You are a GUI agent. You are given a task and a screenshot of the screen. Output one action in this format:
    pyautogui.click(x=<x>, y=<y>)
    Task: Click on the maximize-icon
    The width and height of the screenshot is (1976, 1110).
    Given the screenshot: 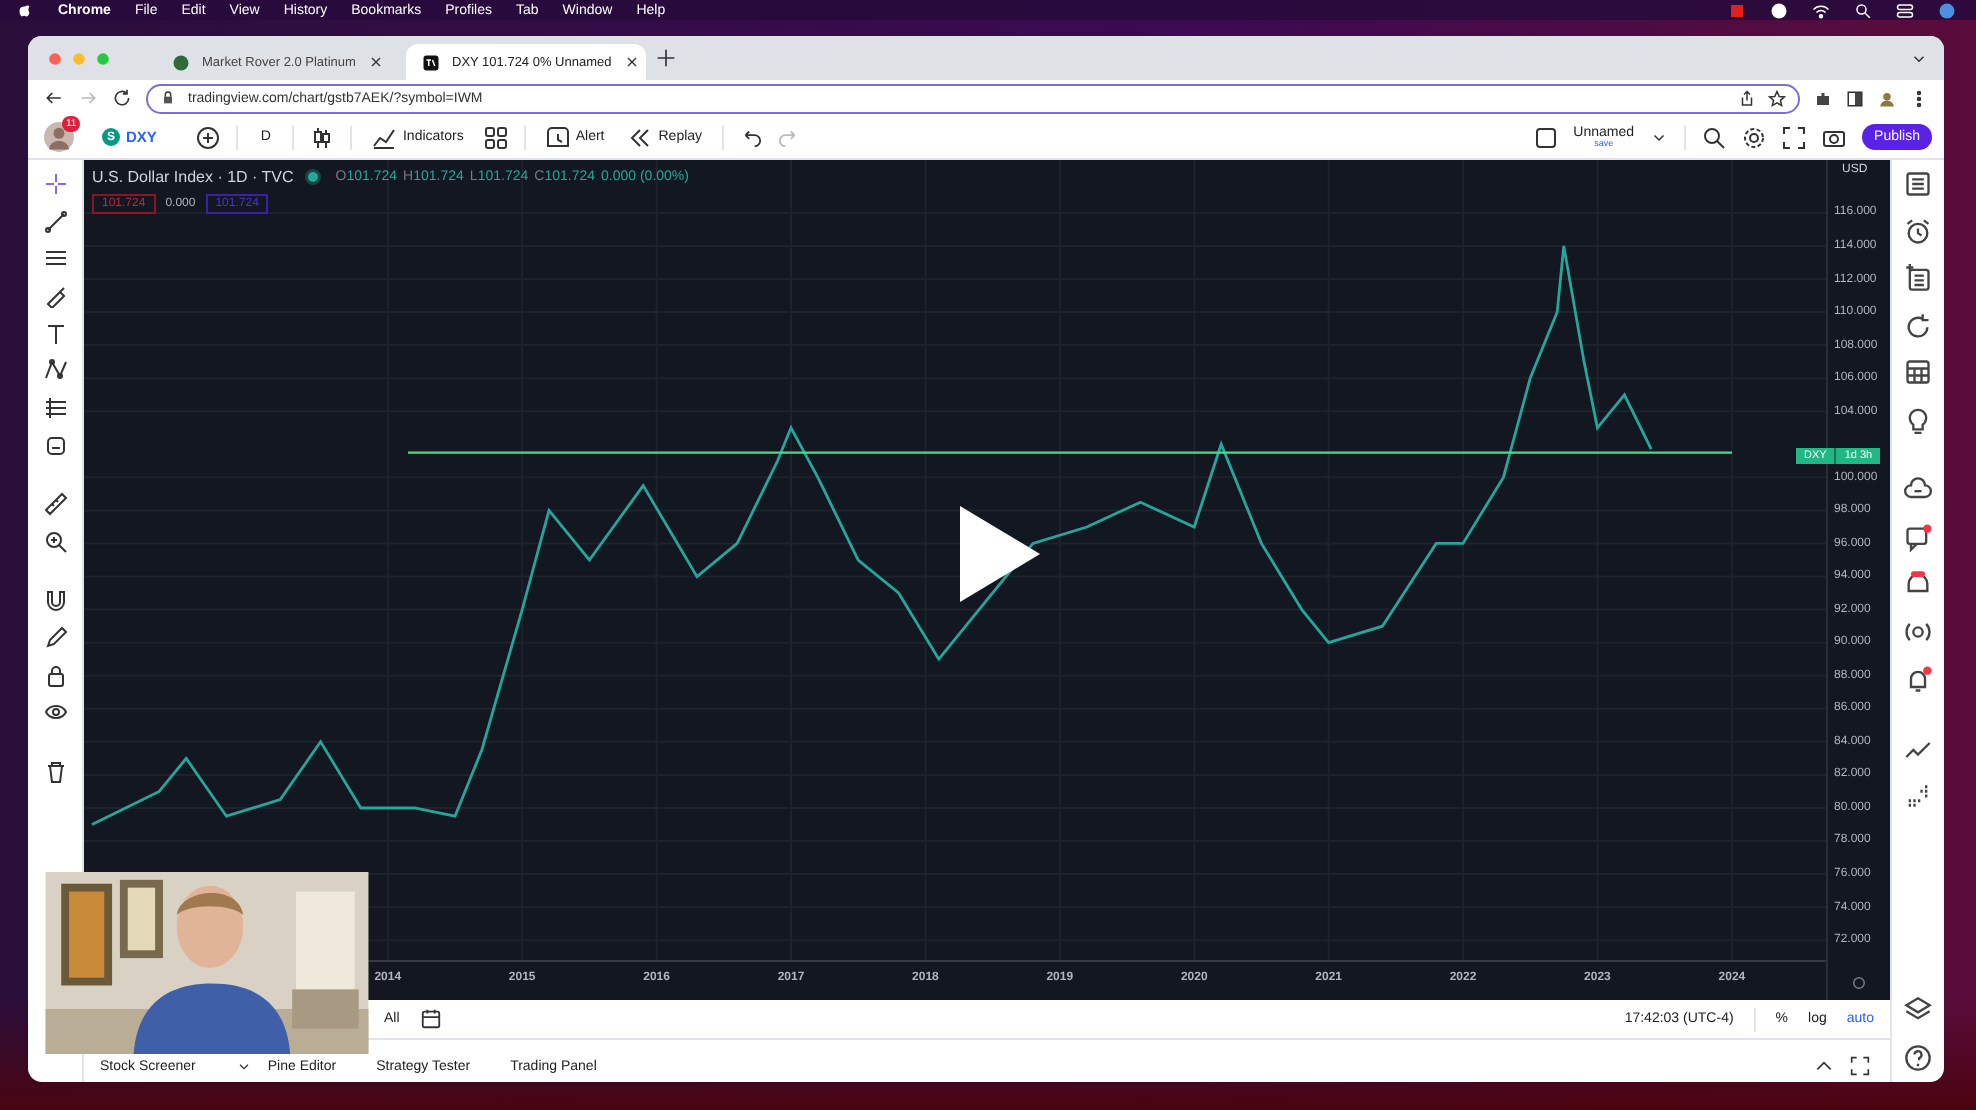 What is the action you would take?
    pyautogui.click(x=1860, y=1066)
    